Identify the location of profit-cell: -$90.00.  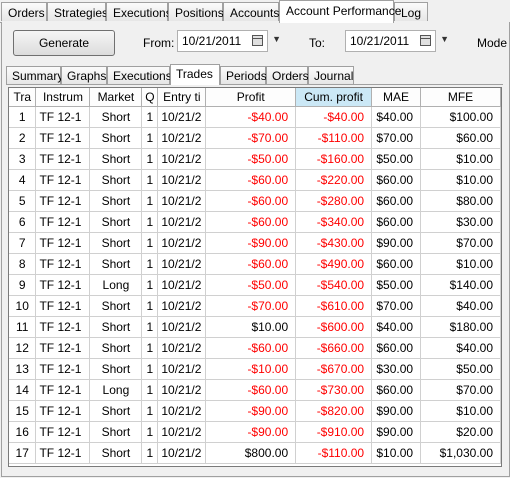
(251, 243).